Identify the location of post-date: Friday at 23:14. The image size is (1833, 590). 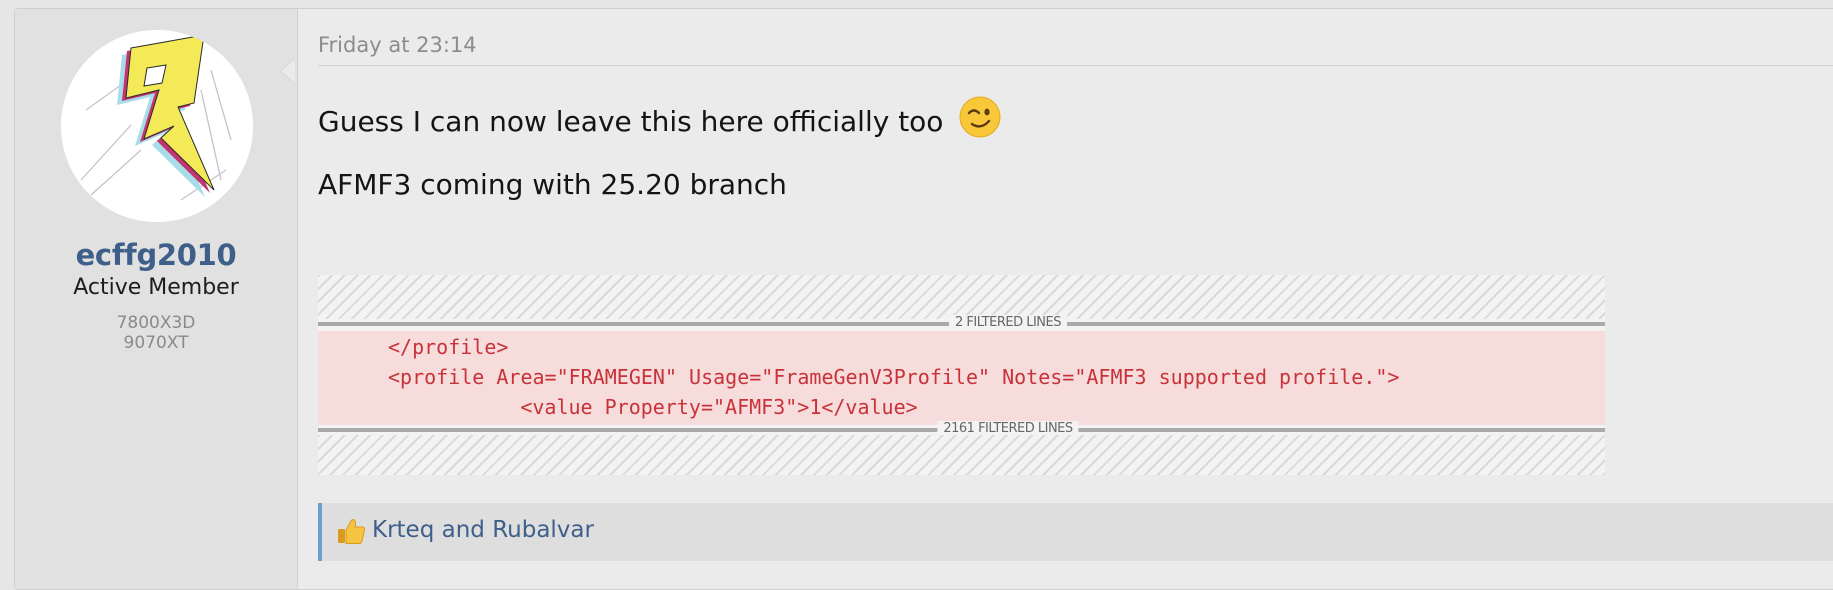
(397, 45).